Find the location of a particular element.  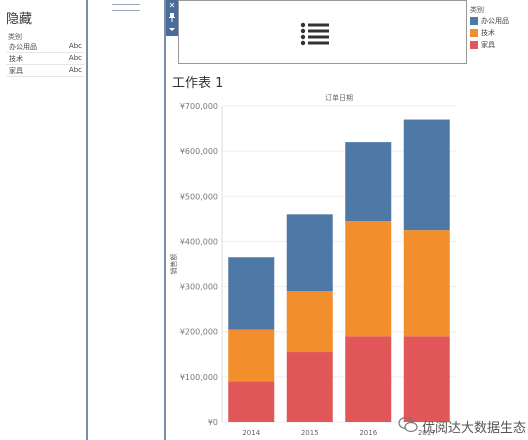

x-tick-label: 2016 is located at coordinates (368, 433).